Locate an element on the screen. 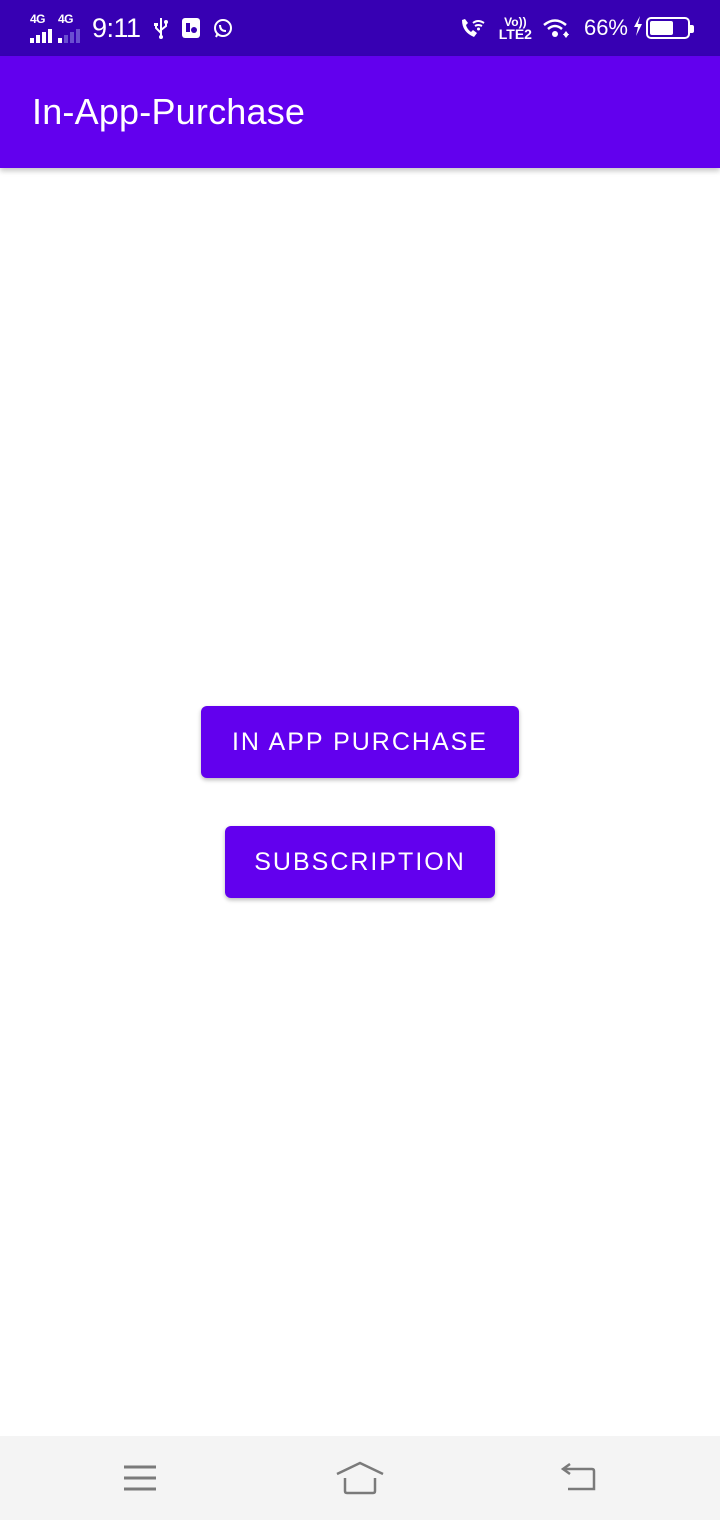 This screenshot has width=720, height=1520. battery-percent: 66% is located at coordinates (605, 27).